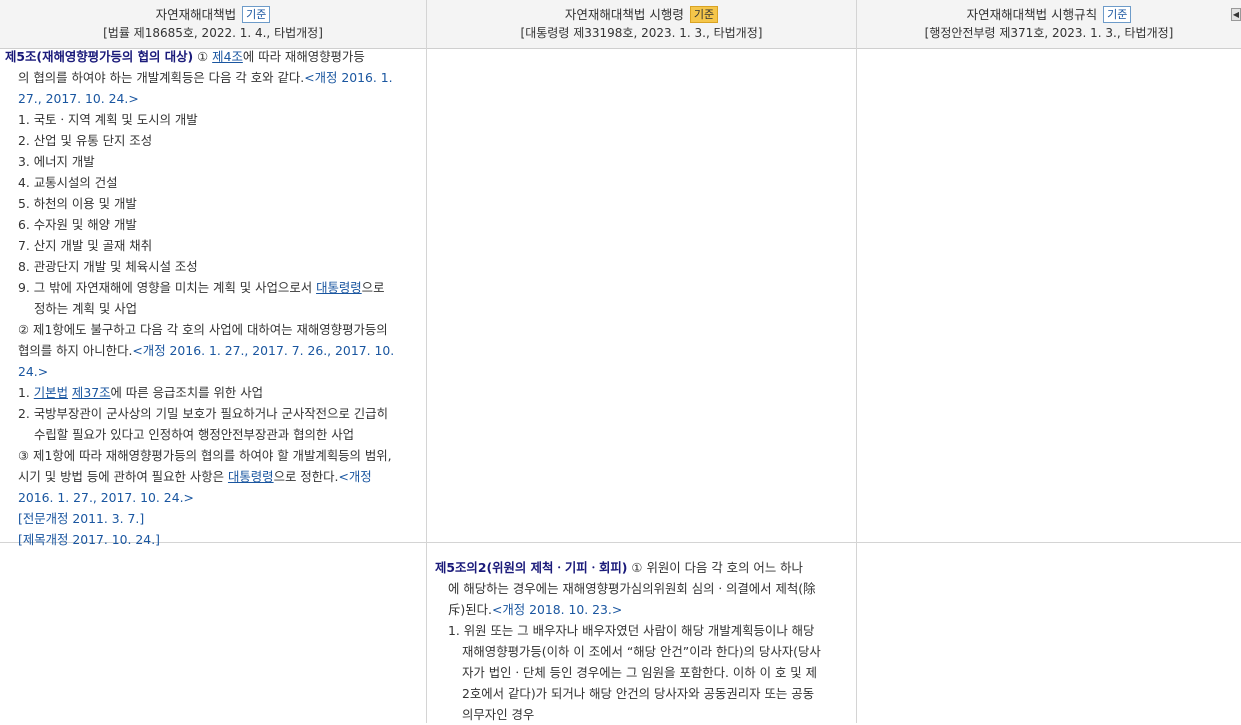 The height and width of the screenshot is (725, 1241). What do you see at coordinates (141, 392) in the screenshot?
I see `list-item: 1. 기본법 제37조에 따른 응급조치를 위한 사업` at bounding box center [141, 392].